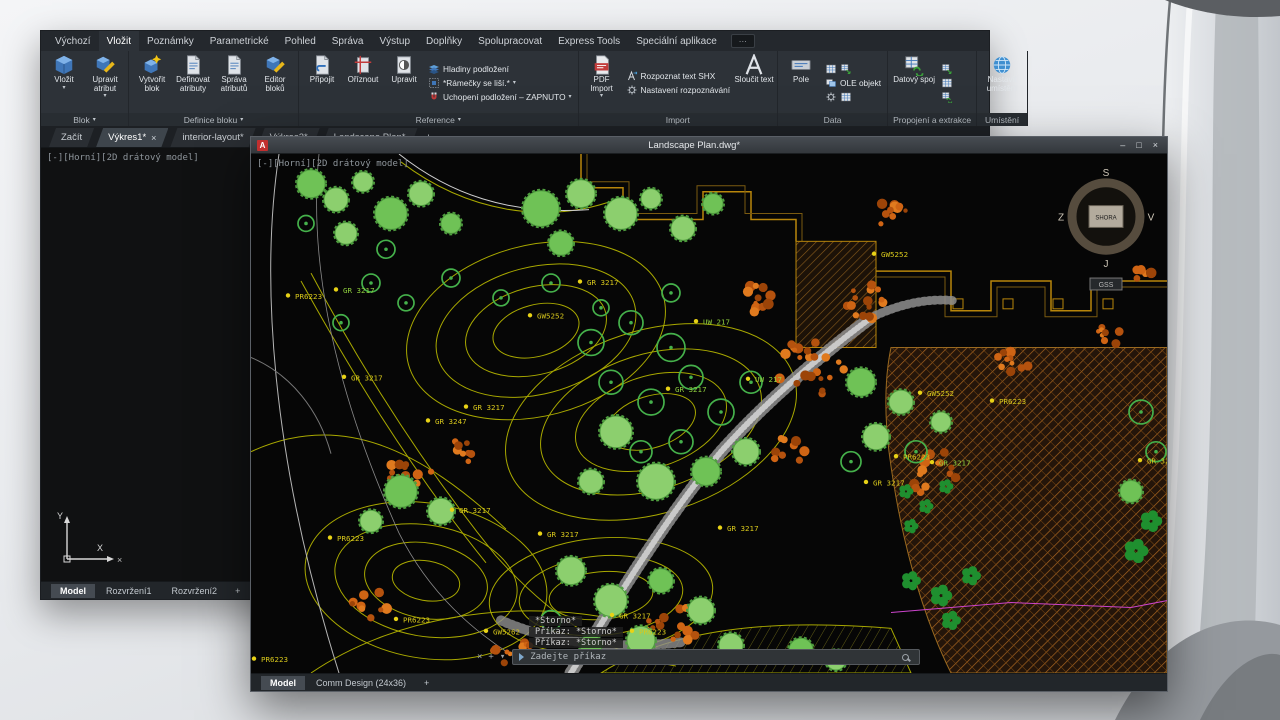 The image size is (1280, 720). I want to click on panel-title-blok: Blok ▾, so click(84, 119).